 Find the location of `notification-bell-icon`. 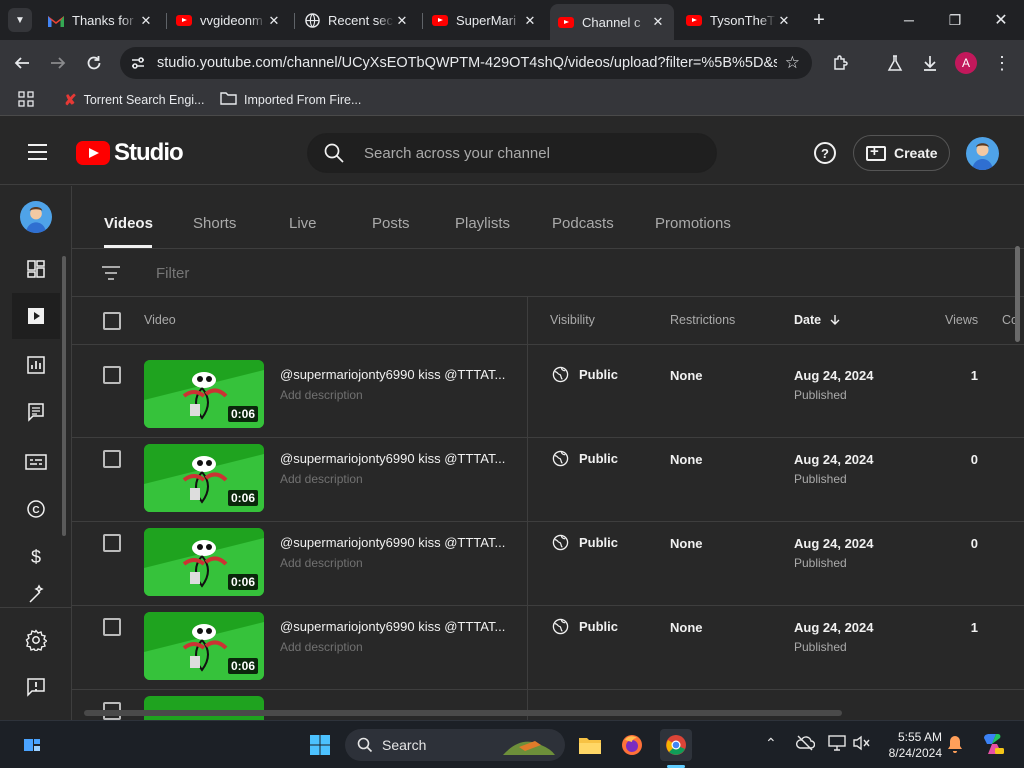

notification-bell-icon is located at coordinates (955, 745).